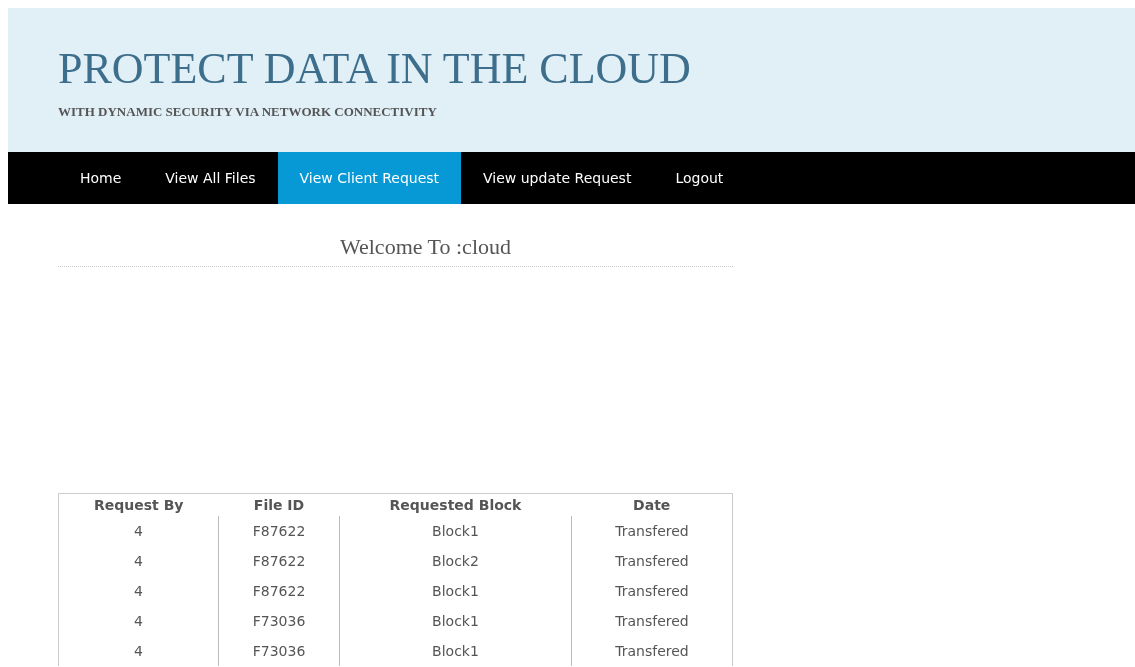 This screenshot has height=667, width=1135. Describe the element at coordinates (247, 112) in the screenshot. I see `site-subtitle: WITH DYNAMIC SECURITY VIA NETWORK CONNECTIVITY` at that location.